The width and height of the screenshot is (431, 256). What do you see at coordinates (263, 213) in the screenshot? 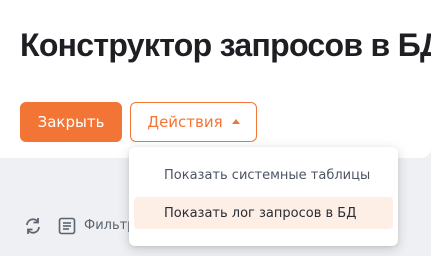
I see `menu-item-show-query-log: Показать лог запросов в БД` at bounding box center [263, 213].